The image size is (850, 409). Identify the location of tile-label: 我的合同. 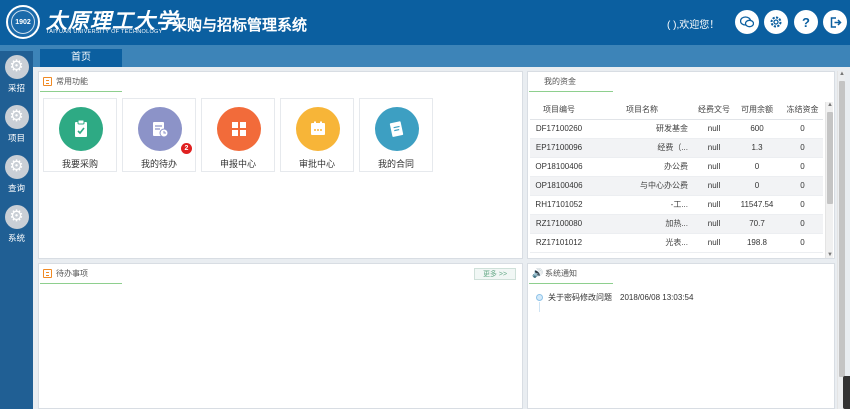
(395, 164).